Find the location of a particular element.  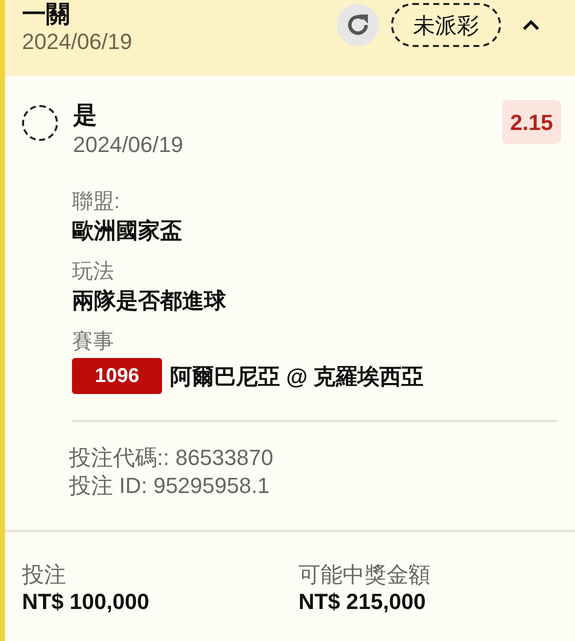

bet-code: 投注代碼:: 86533870 is located at coordinates (171, 458).